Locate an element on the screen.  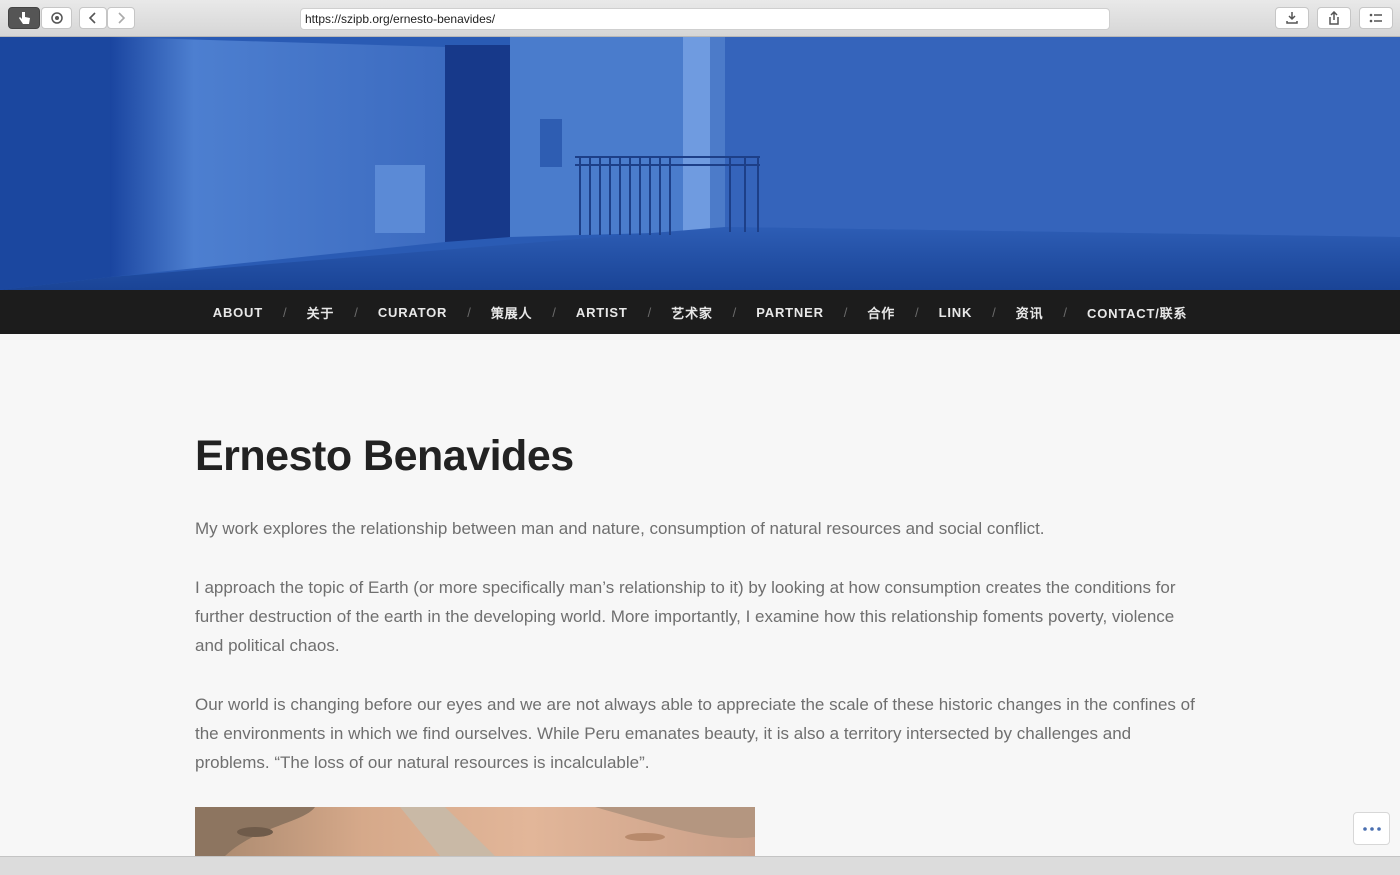
forward-button is located at coordinates (121, 18).